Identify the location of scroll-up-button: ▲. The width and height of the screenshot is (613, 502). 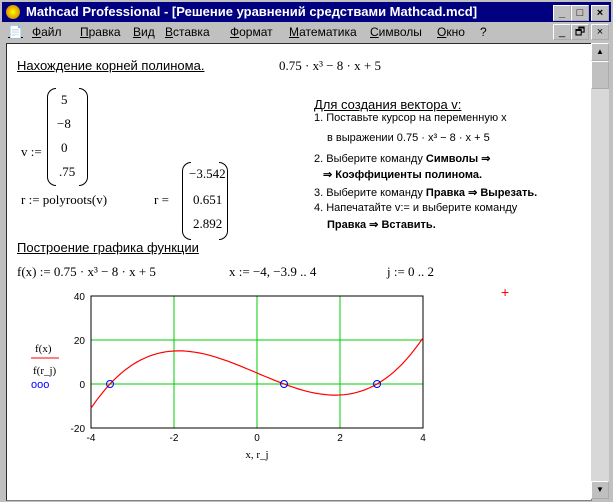
(600, 52).